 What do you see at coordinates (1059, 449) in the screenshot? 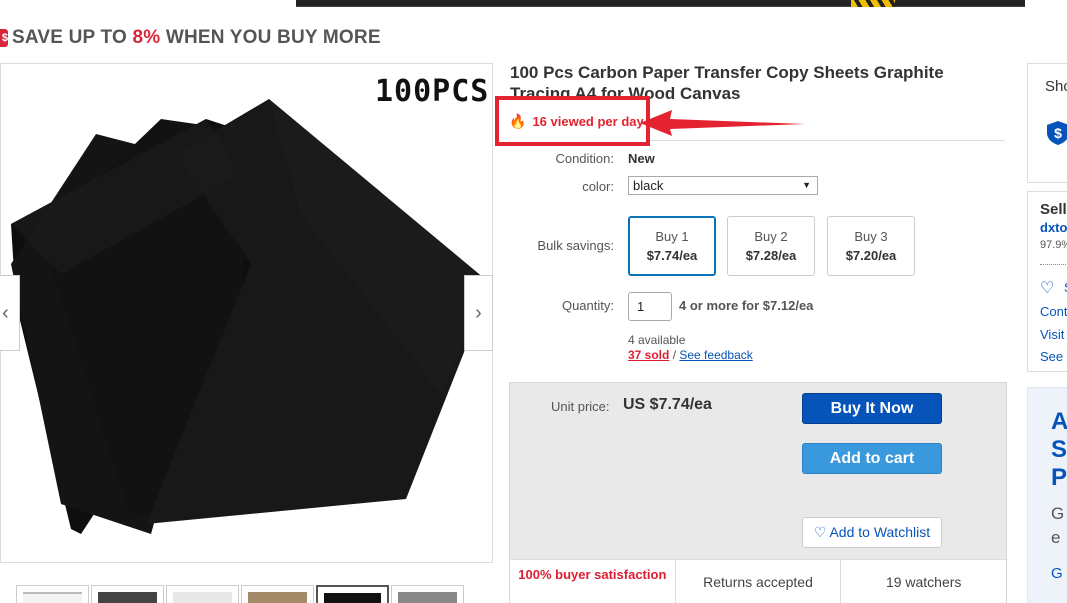
I see `ad-heading-line: S` at bounding box center [1059, 449].